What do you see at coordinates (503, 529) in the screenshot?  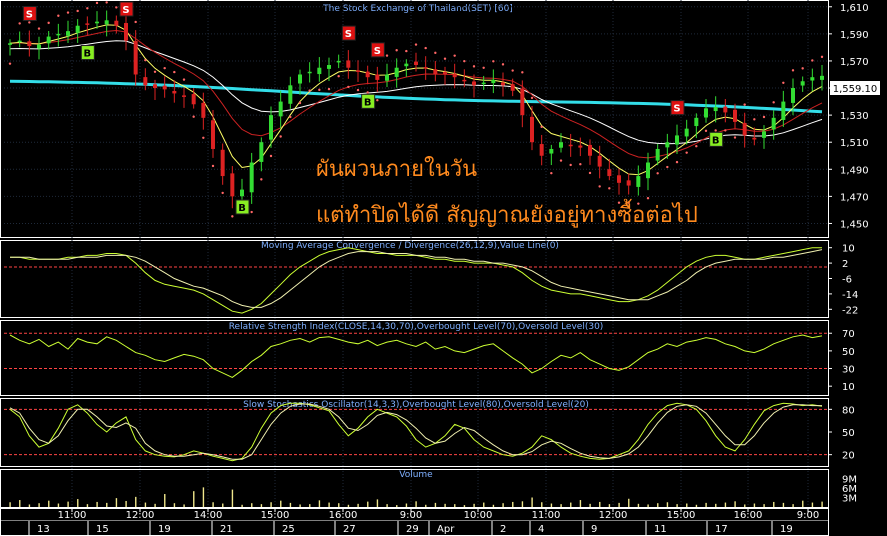 I see `time-label-lower: 2` at bounding box center [503, 529].